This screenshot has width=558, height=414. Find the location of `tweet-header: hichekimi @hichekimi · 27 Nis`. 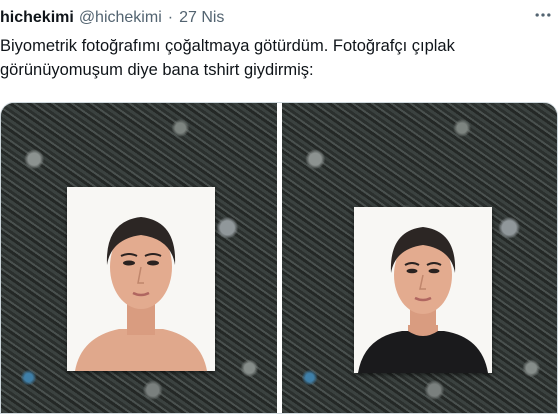

tweet-header: hichekimi @hichekimi · 27 Nis is located at coordinates (112, 18).